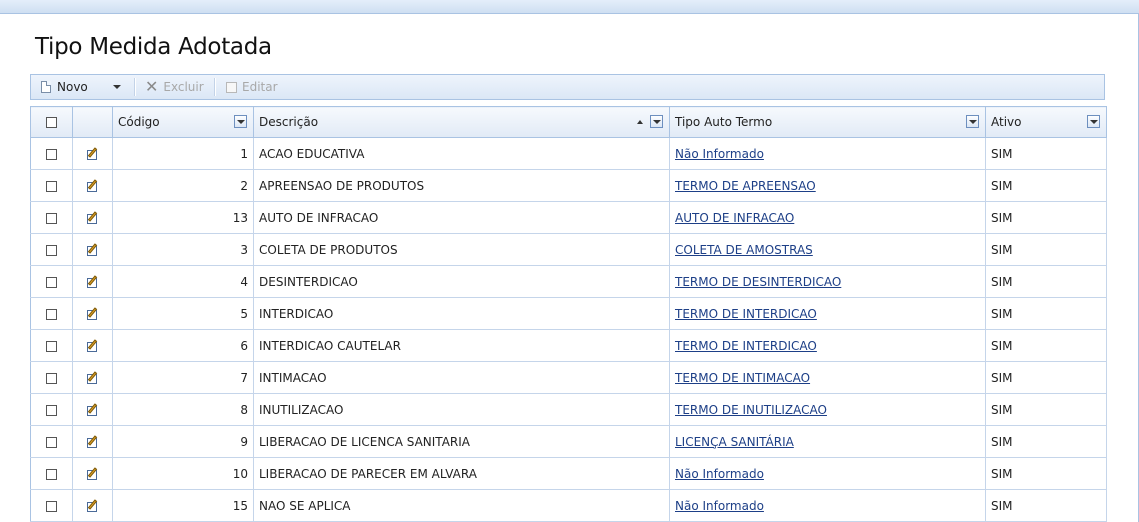 Image resolution: width=1139 pixels, height=522 pixels. What do you see at coordinates (461, 473) in the screenshot?
I see `row-description: LIBERACAO DE PARECER EM ALVARA` at bounding box center [461, 473].